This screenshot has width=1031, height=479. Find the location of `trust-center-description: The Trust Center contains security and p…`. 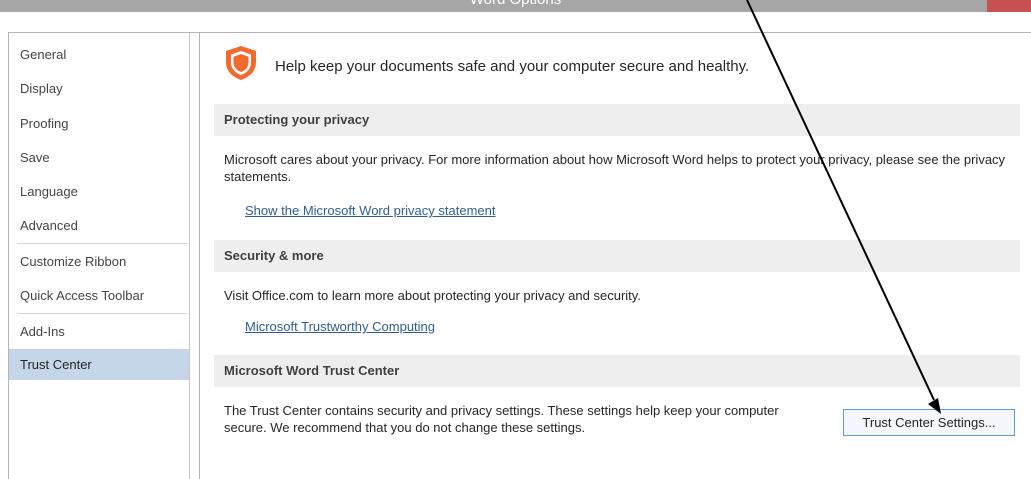

trust-center-description: The Trust Center contains security and p… is located at coordinates (501, 419).